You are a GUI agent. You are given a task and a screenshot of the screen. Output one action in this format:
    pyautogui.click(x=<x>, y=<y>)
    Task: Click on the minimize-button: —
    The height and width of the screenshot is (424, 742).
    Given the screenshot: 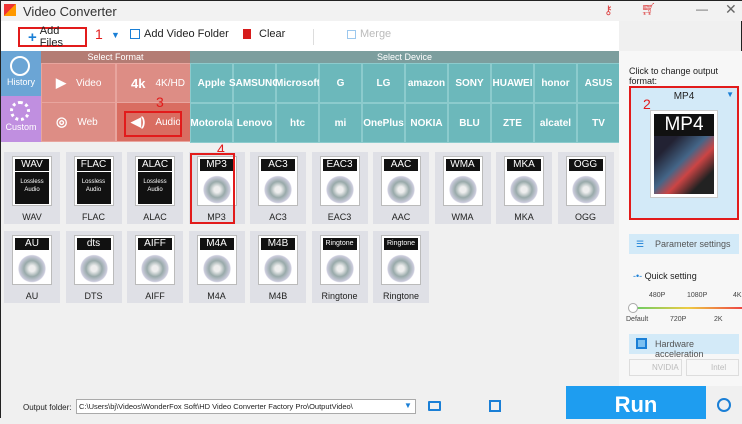 What is the action you would take?
    pyautogui.click(x=702, y=9)
    